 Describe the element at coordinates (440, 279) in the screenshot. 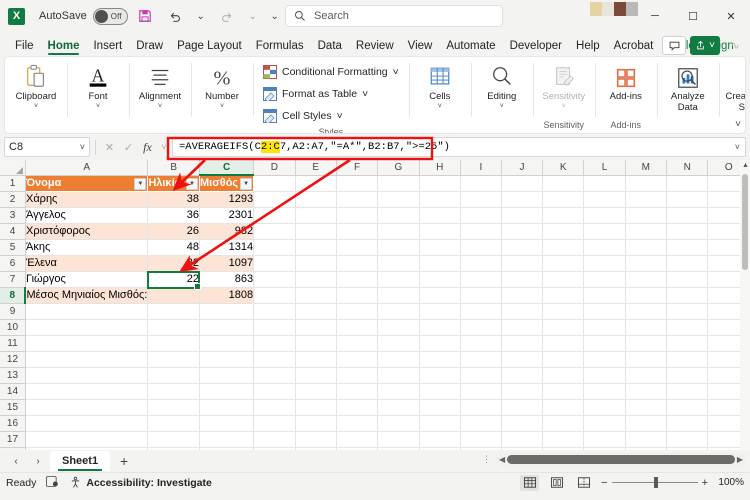

I see `cell-H7` at that location.